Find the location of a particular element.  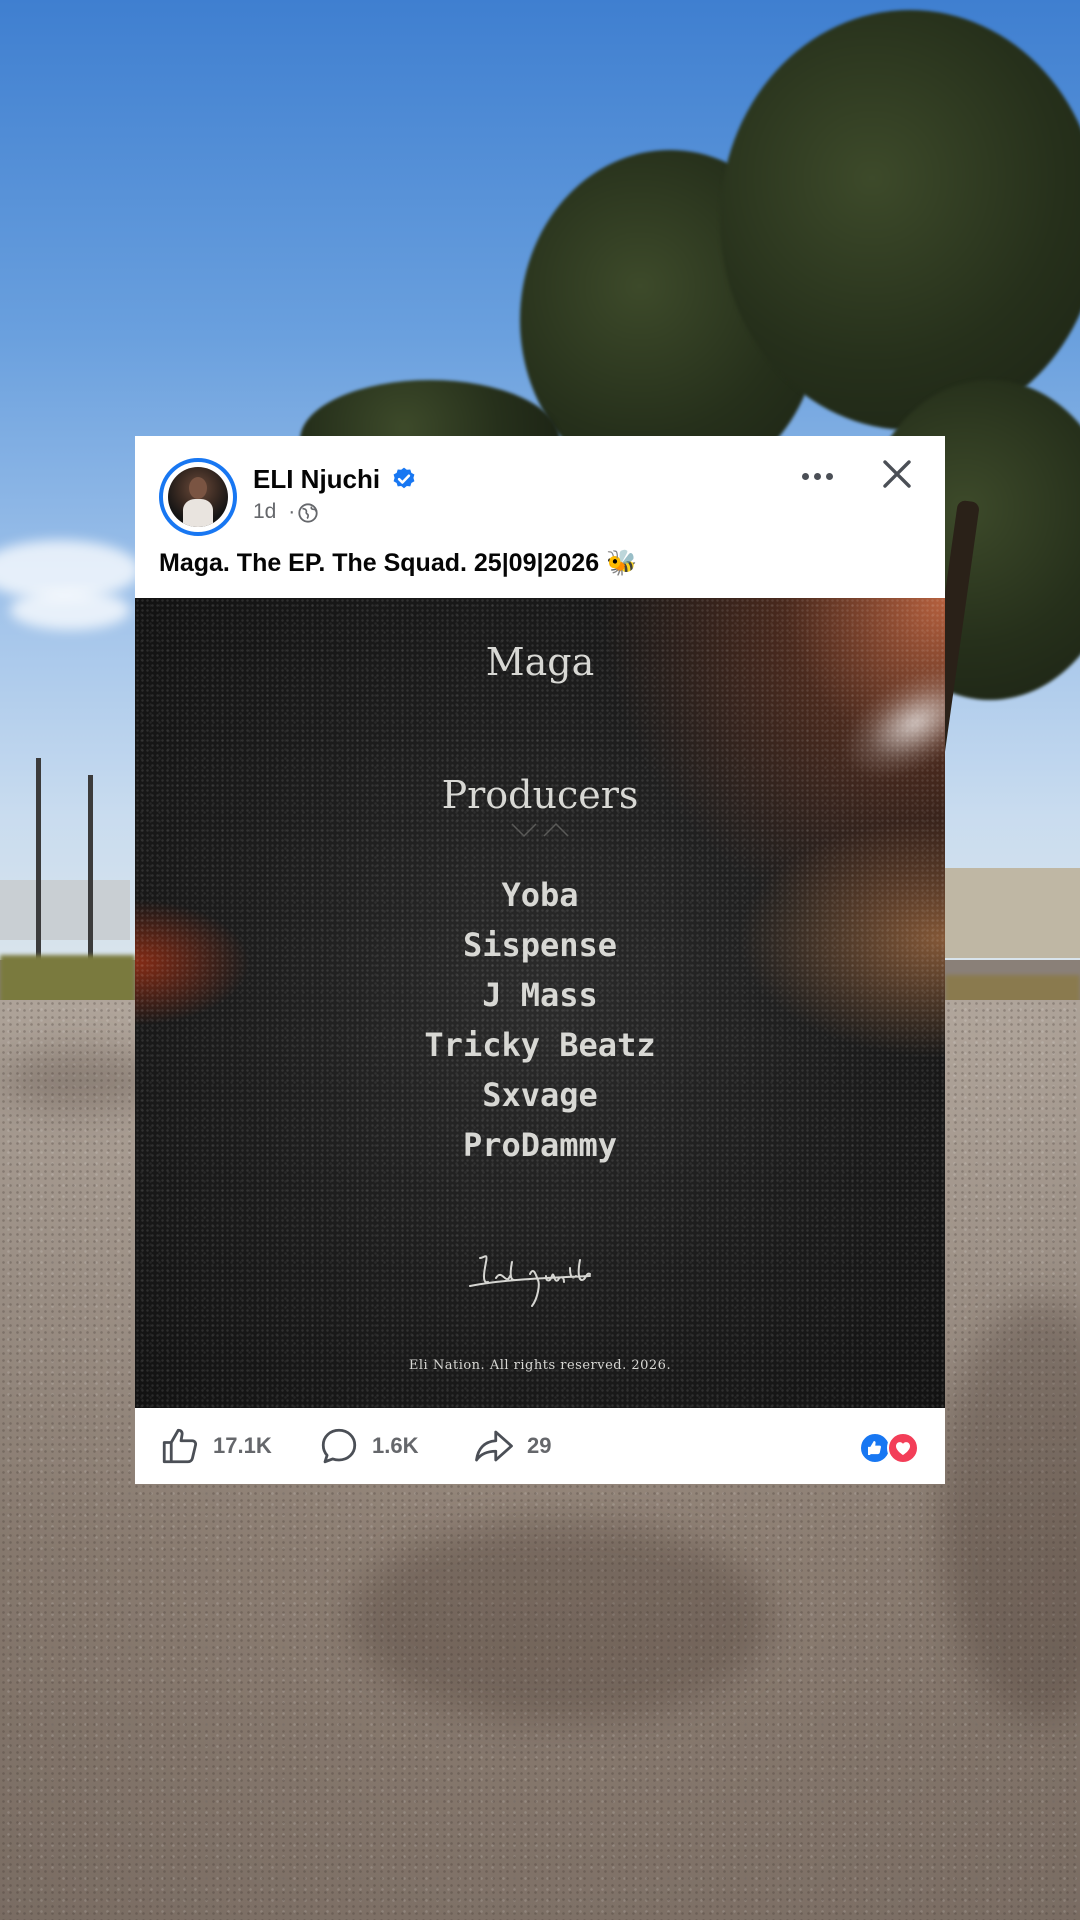

close-icon is located at coordinates (897, 474).